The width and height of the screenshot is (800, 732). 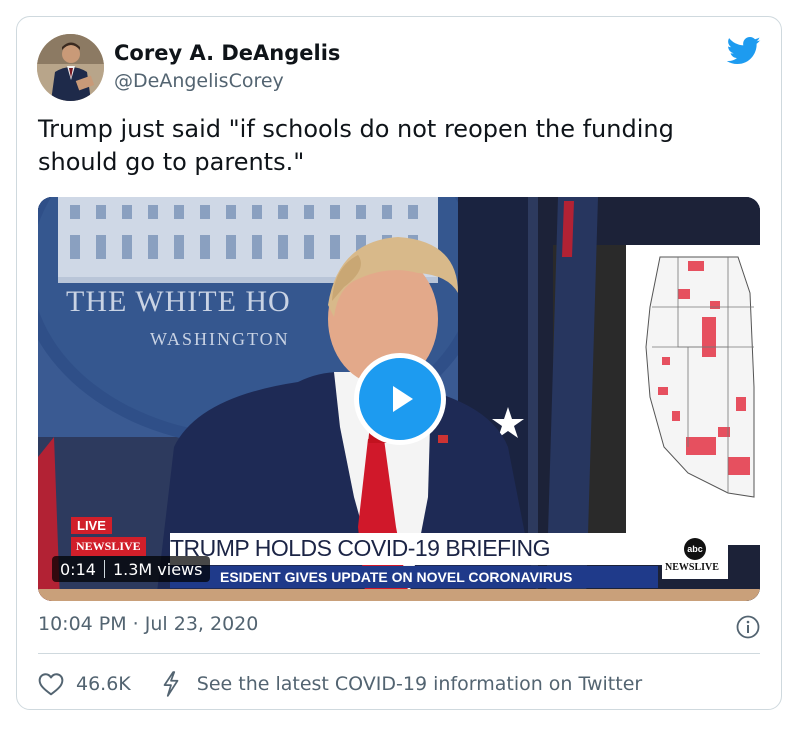 I want to click on video-view-count: 1.3M views, so click(x=157, y=569).